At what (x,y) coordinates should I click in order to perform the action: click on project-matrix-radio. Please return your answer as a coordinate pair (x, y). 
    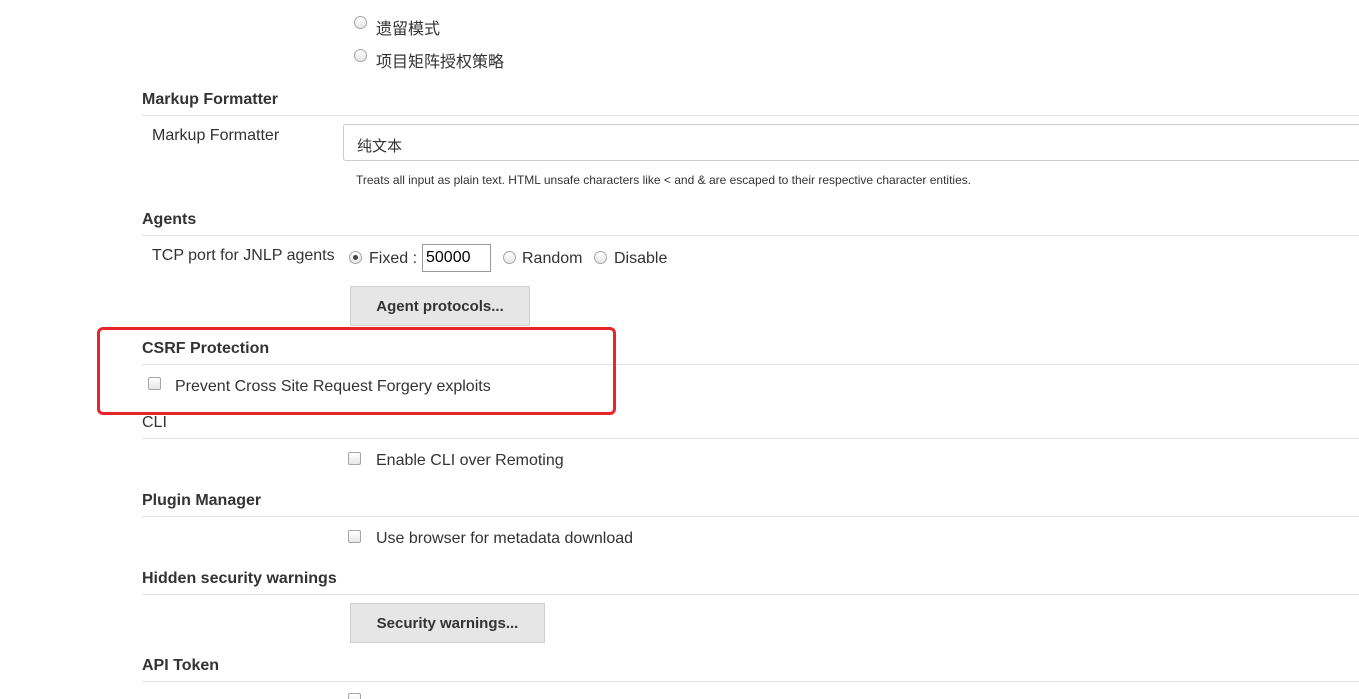
    Looking at the image, I should click on (360, 55).